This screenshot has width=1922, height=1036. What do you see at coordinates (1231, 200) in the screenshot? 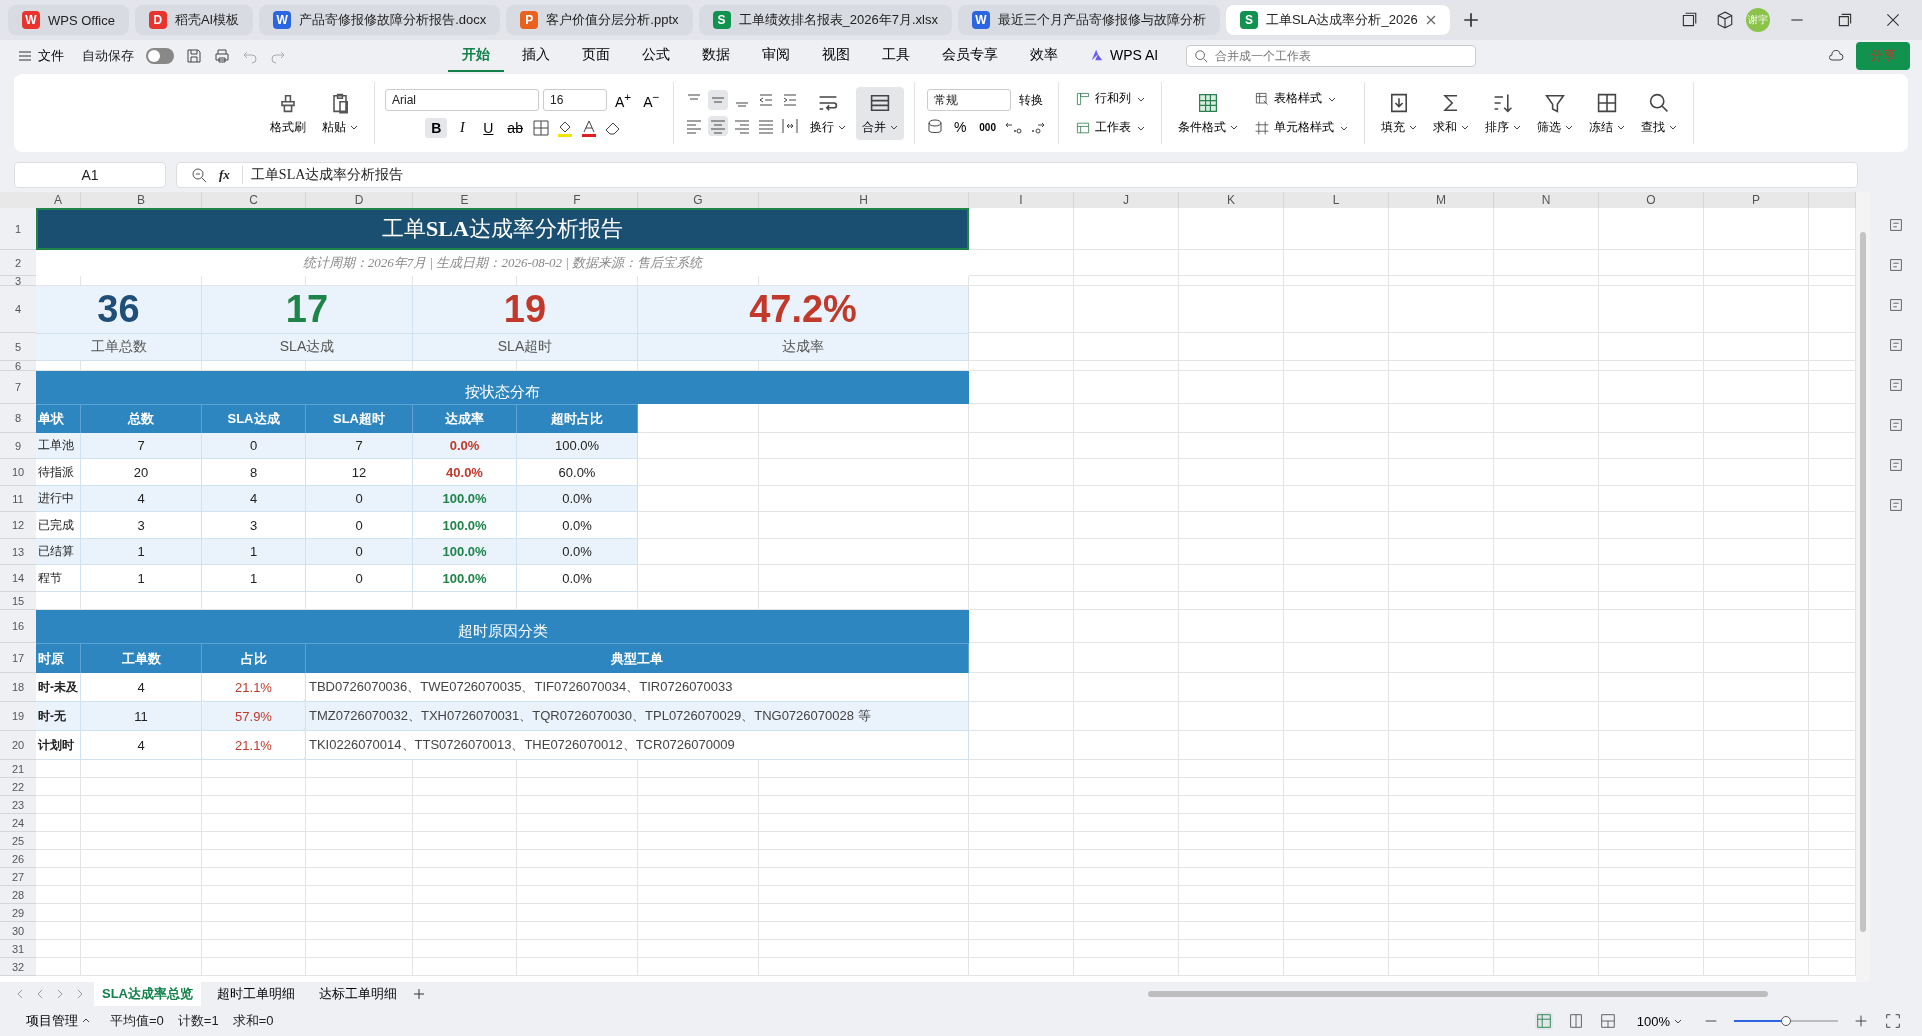
I see `column-header: K` at bounding box center [1231, 200].